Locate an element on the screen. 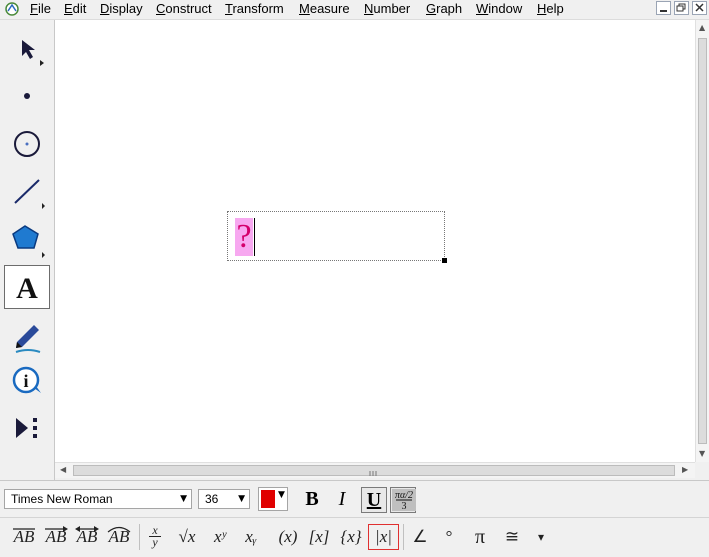 This screenshot has width=709, height=557. congruent-symbol-button: ≅ is located at coordinates (512, 537).